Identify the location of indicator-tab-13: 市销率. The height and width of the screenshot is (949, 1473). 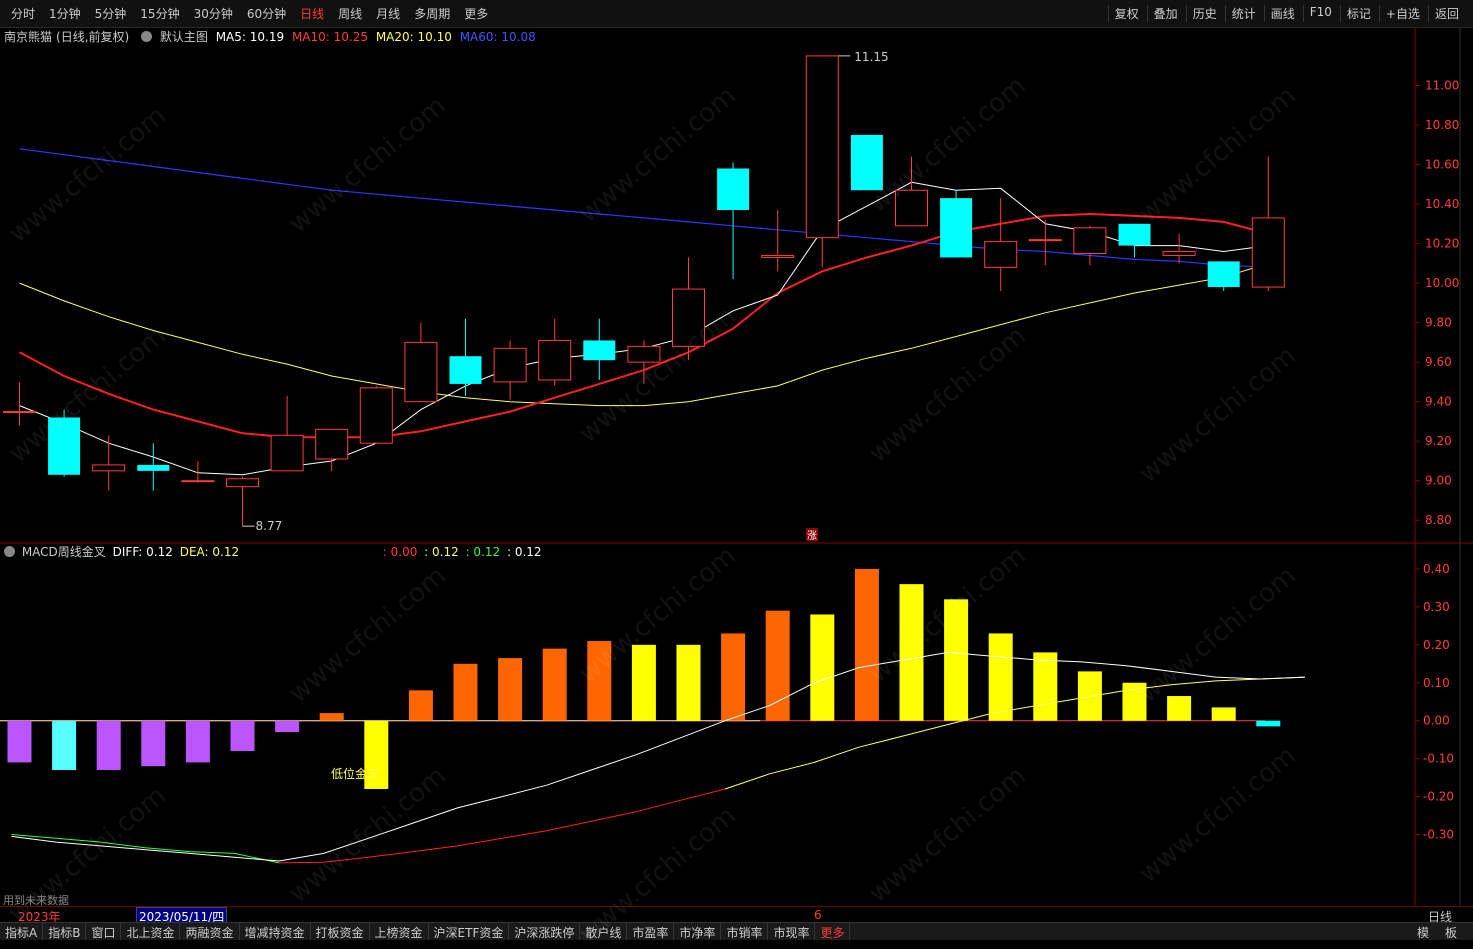
(745, 931).